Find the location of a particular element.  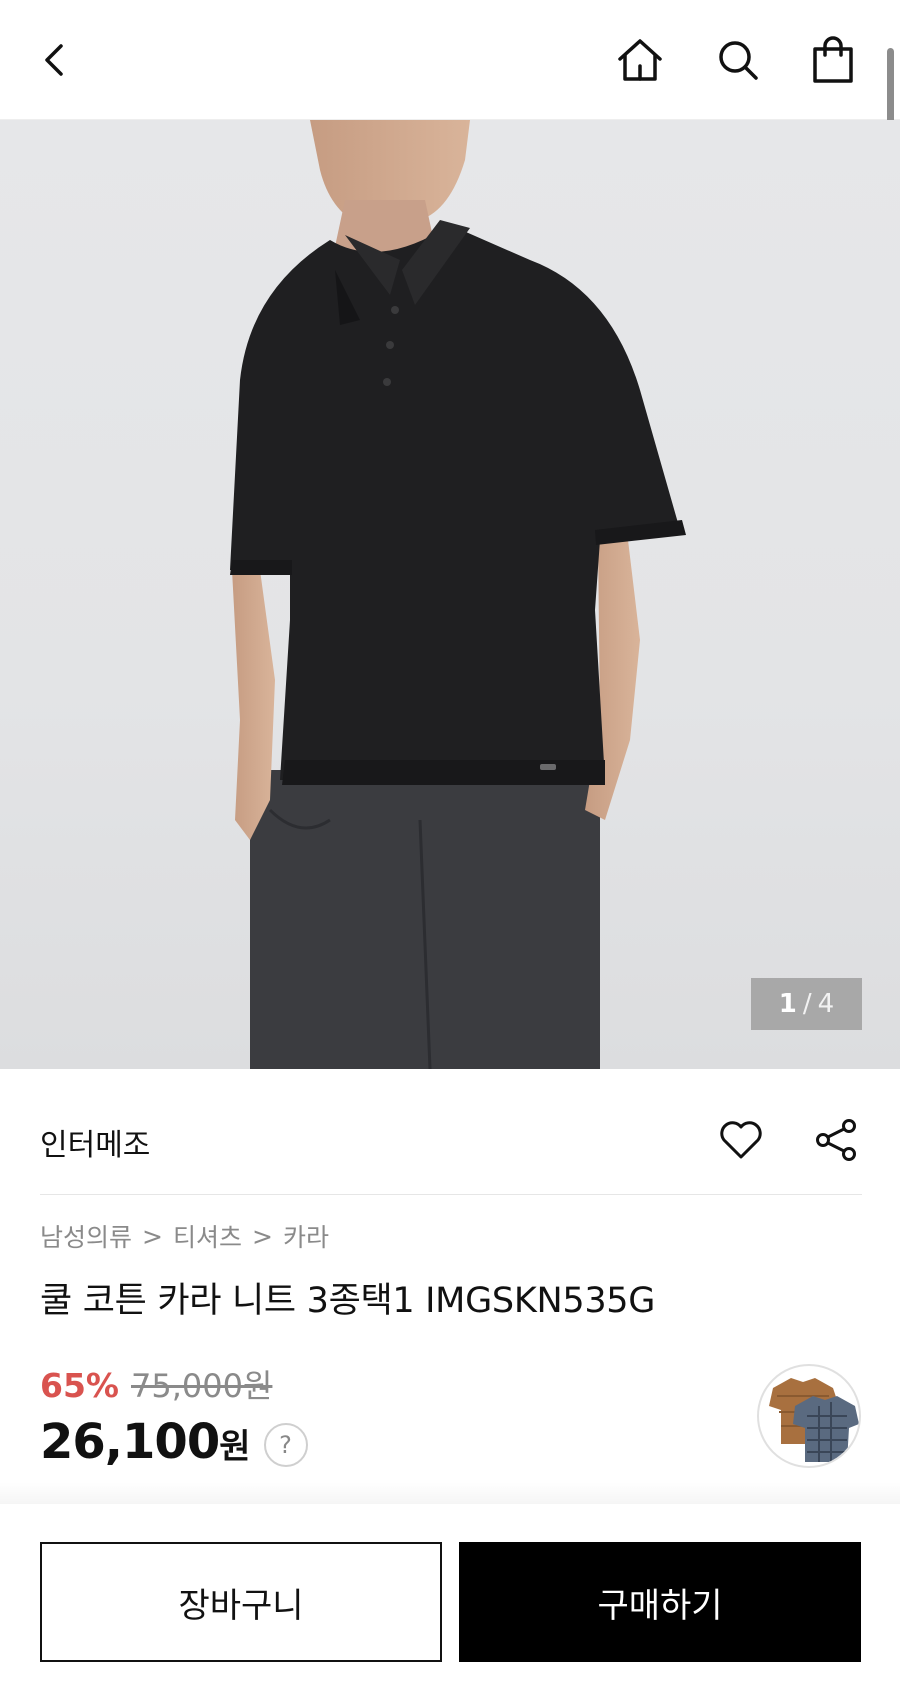

image-counter: 1 / 4 is located at coordinates (806, 1004).